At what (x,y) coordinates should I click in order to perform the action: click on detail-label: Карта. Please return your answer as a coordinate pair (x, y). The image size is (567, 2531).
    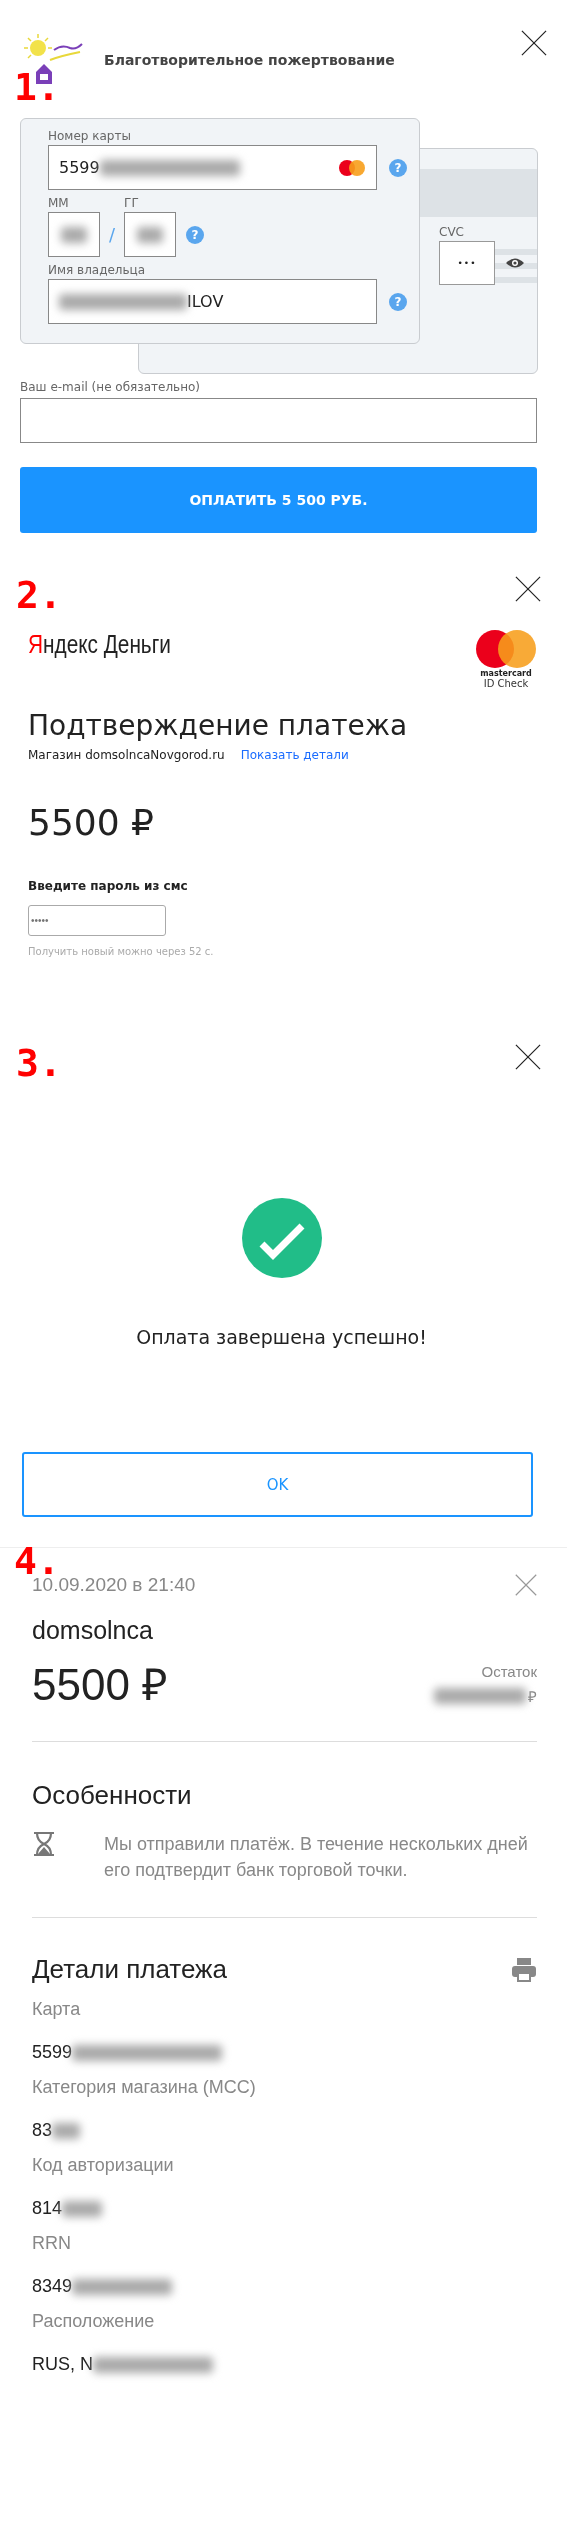
    Looking at the image, I should click on (57, 2009).